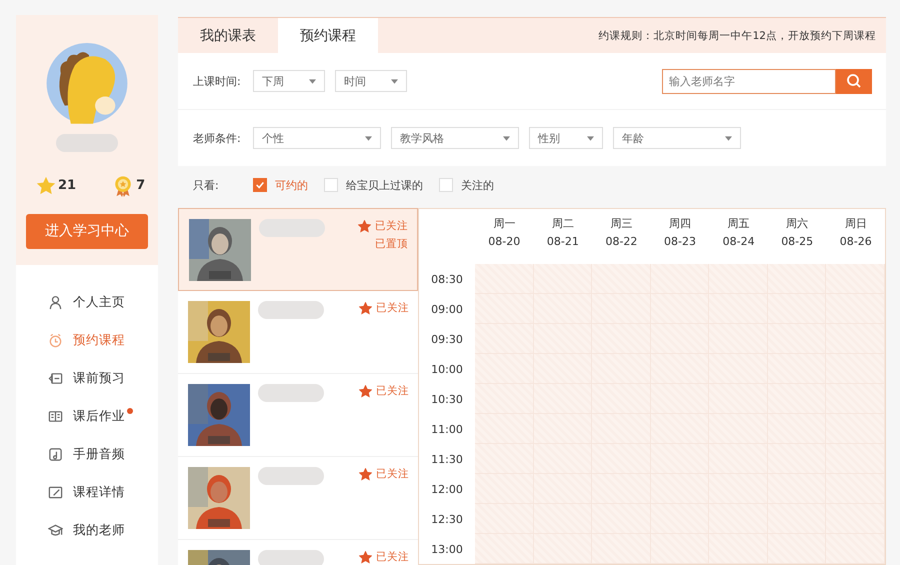  What do you see at coordinates (87, 530) in the screenshot?
I see `menu-item: 我的老师` at bounding box center [87, 530].